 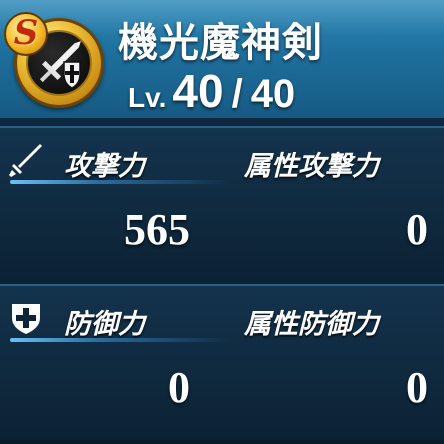 I want to click on item-name: 機光魔神剣, so click(x=220, y=43).